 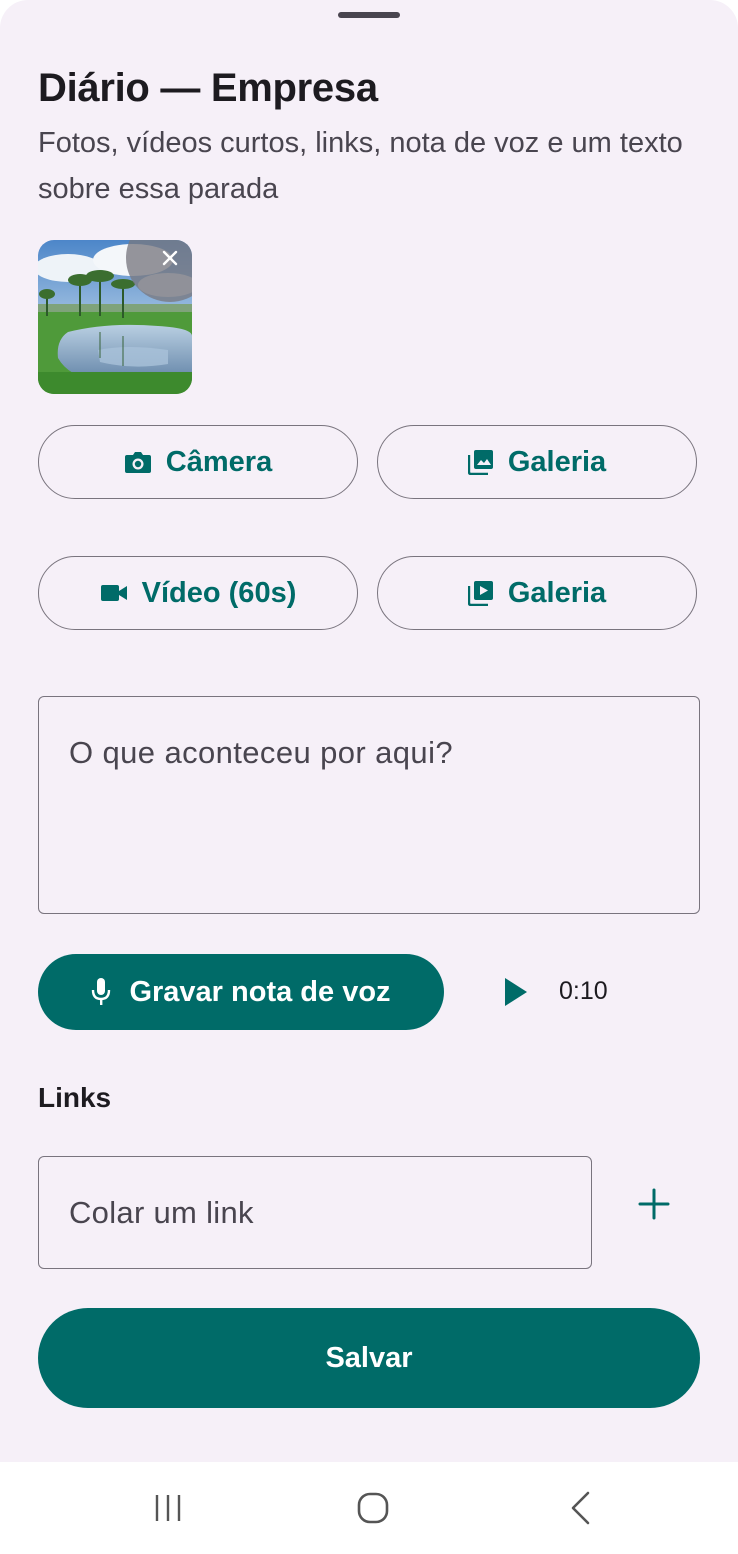 I want to click on video-gallery-button: Galeria, so click(x=537, y=593).